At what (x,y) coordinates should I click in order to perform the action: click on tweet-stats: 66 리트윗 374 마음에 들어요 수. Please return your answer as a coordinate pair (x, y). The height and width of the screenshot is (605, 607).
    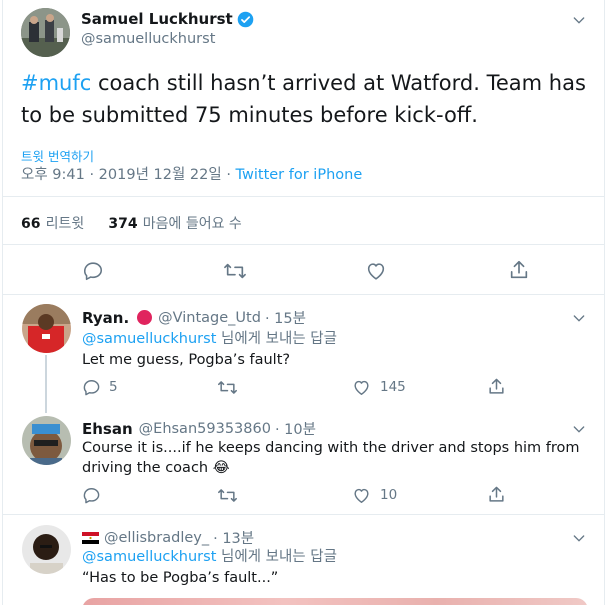
    Looking at the image, I should click on (131, 223).